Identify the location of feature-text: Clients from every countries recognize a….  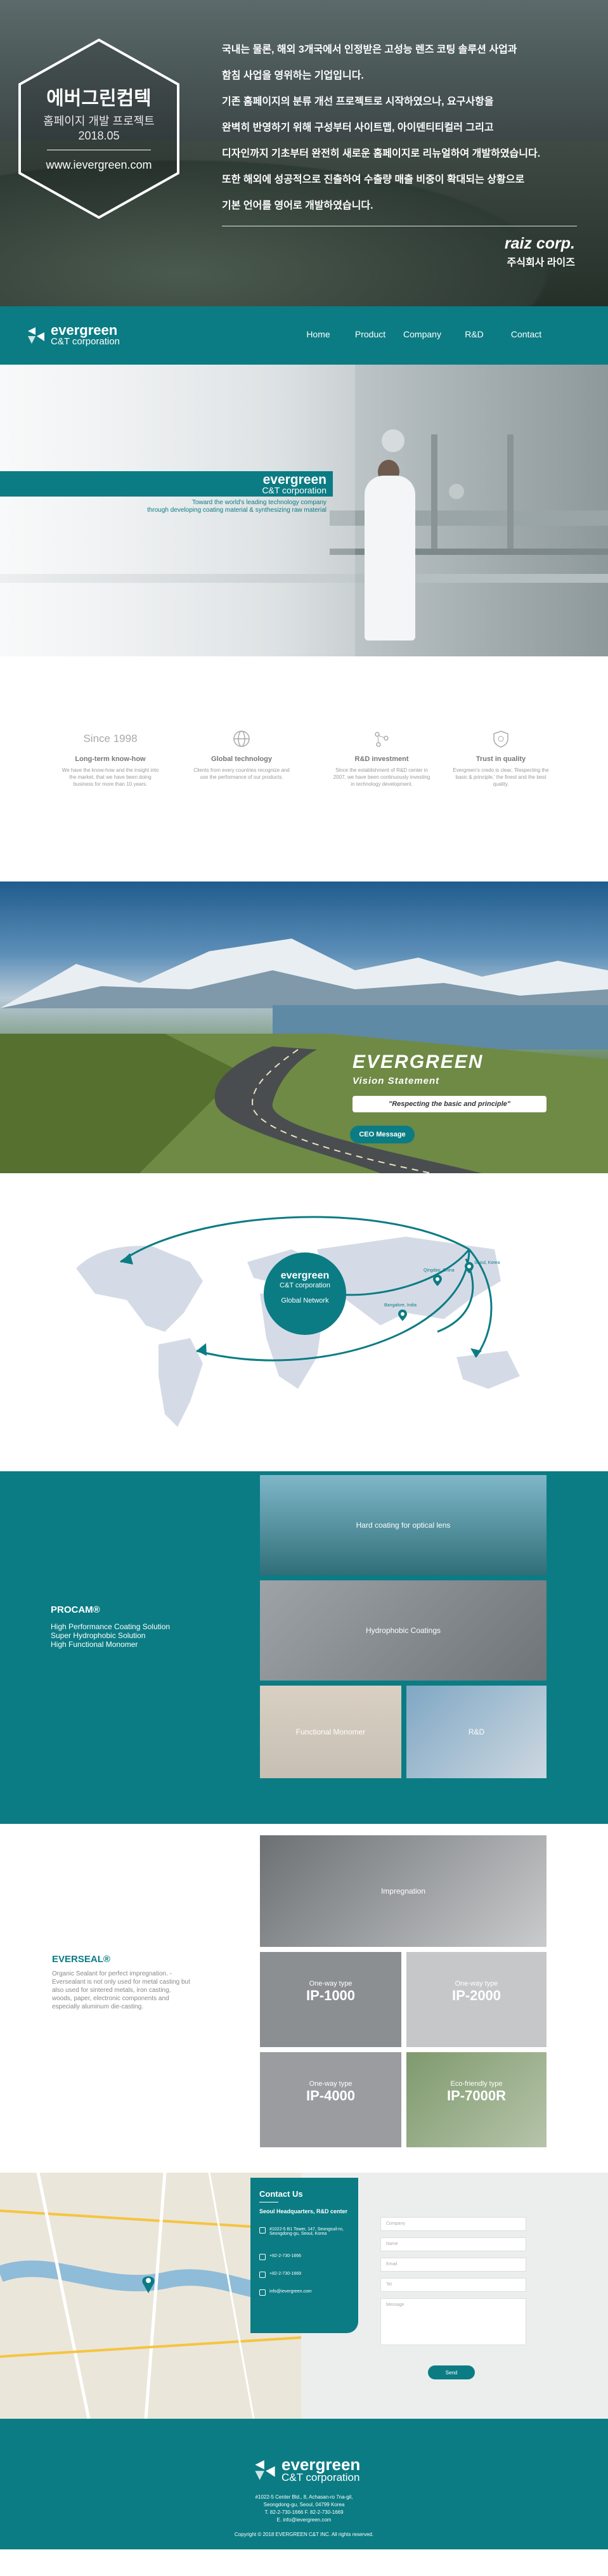
(241, 774).